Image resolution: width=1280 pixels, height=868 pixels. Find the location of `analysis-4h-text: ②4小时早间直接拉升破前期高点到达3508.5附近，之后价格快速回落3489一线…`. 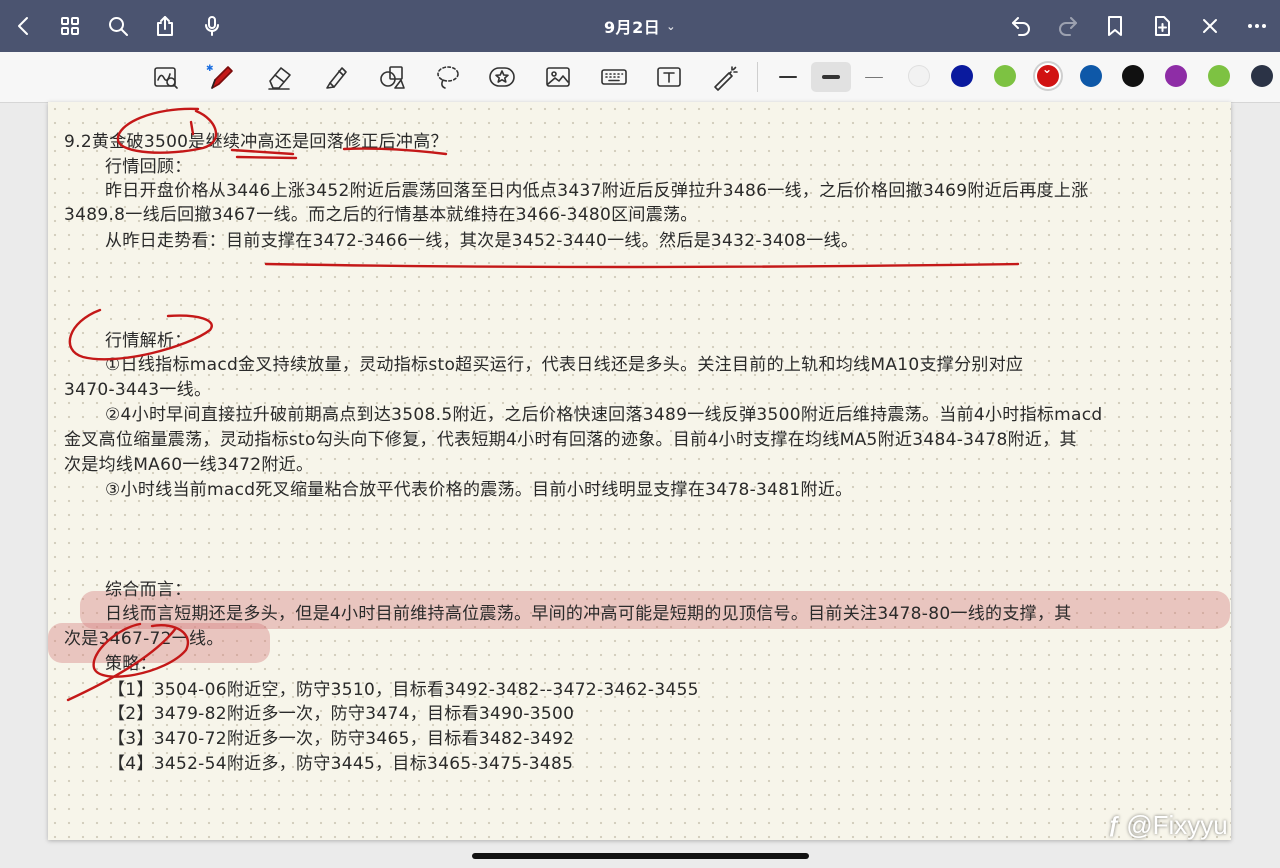

analysis-4h-text: ②4小时早间直接拉升破前期高点到达3508.5附近，之后价格快速回落3489一线… is located at coordinates (604, 415).